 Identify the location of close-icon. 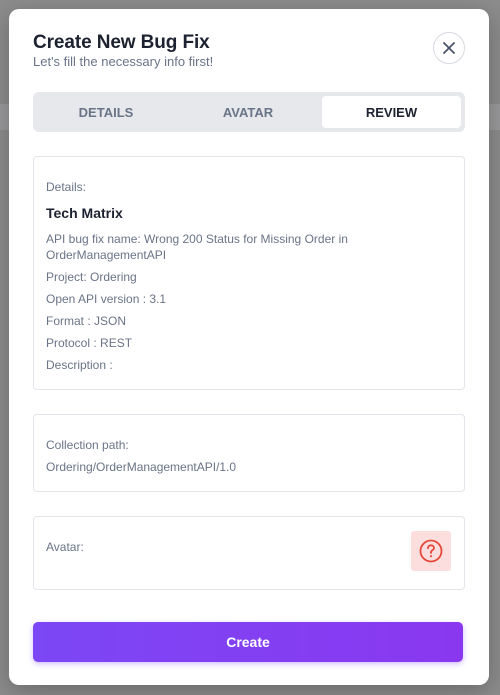
(449, 48).